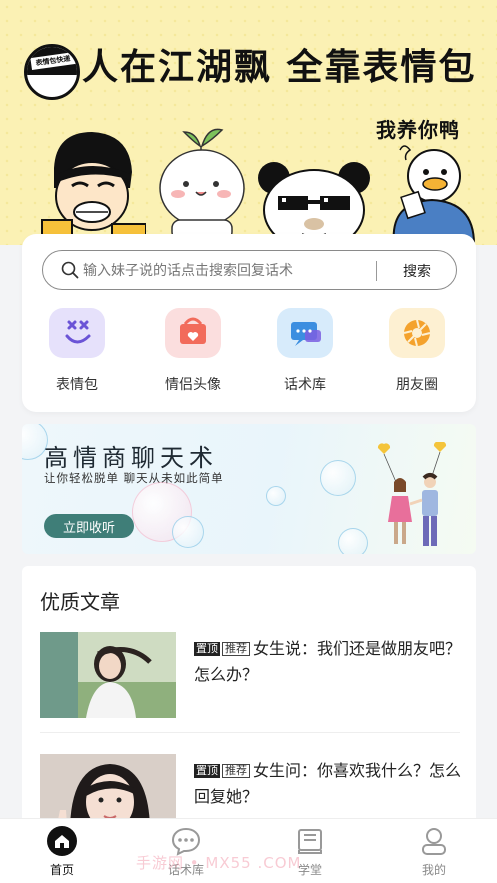  I want to click on category-emoji: 表情包, so click(77, 353).